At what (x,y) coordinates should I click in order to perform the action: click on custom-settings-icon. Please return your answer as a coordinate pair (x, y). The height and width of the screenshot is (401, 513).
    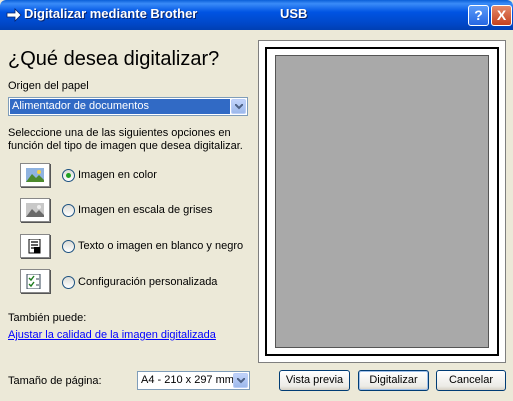
    Looking at the image, I should click on (35, 281).